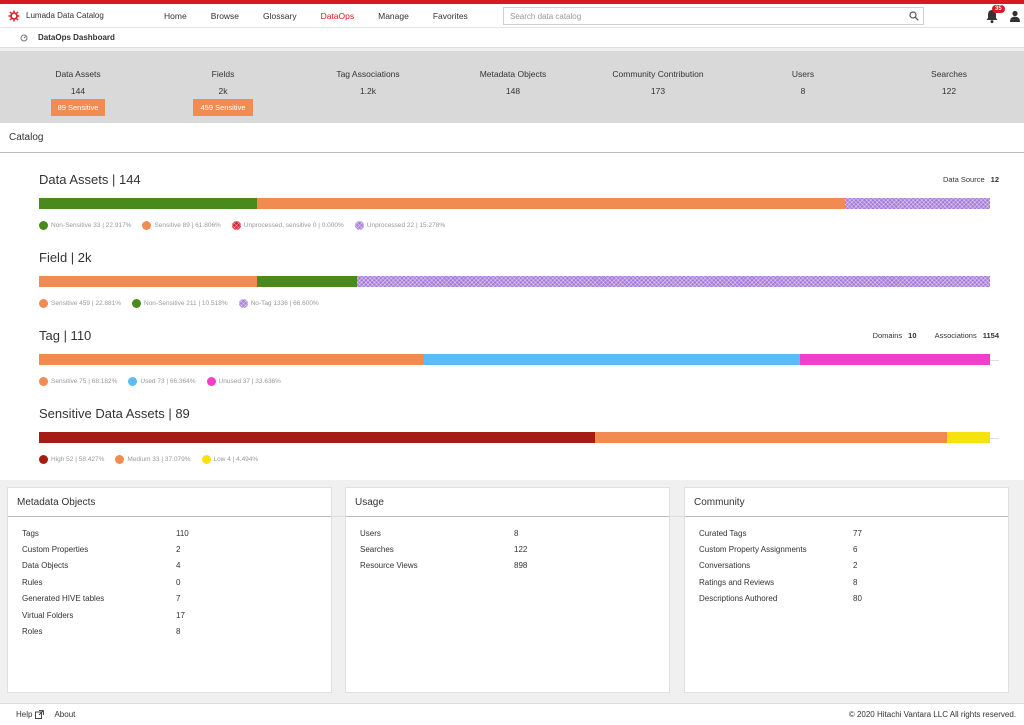 The width and height of the screenshot is (1024, 725). I want to click on stat-row: Roles 8, so click(169, 631).